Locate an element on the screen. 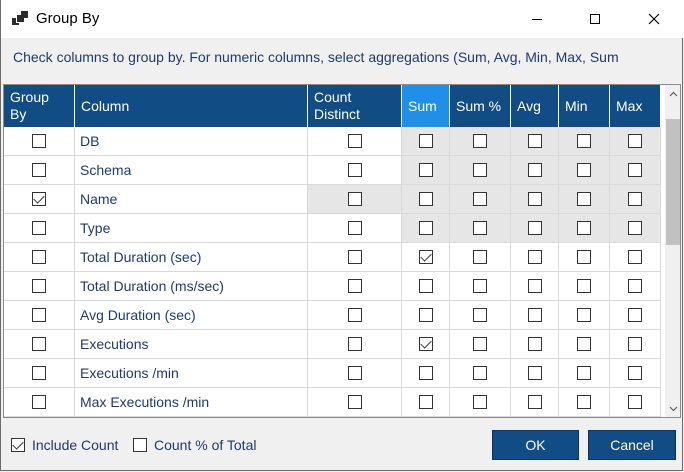 This screenshot has width=684, height=472. cancel-button: Cancel is located at coordinates (632, 445).